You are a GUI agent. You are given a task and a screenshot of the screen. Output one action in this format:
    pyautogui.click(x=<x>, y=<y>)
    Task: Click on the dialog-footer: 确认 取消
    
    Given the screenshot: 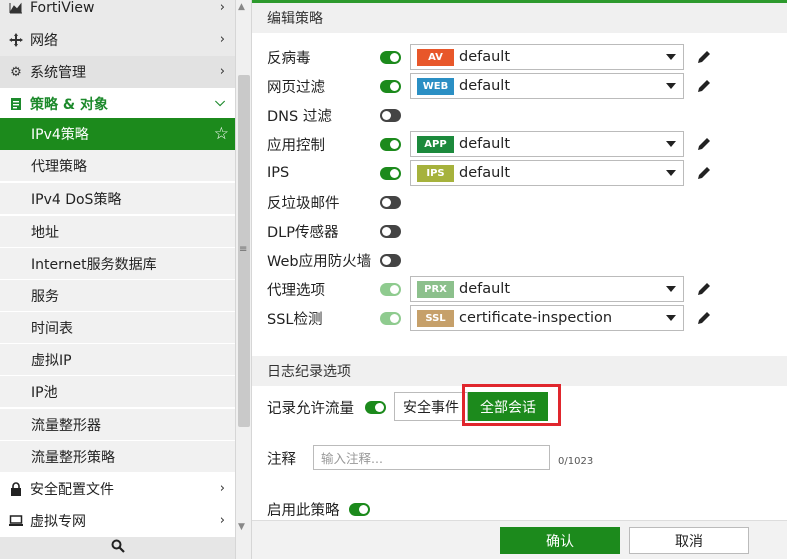 What is the action you would take?
    pyautogui.click(x=519, y=539)
    